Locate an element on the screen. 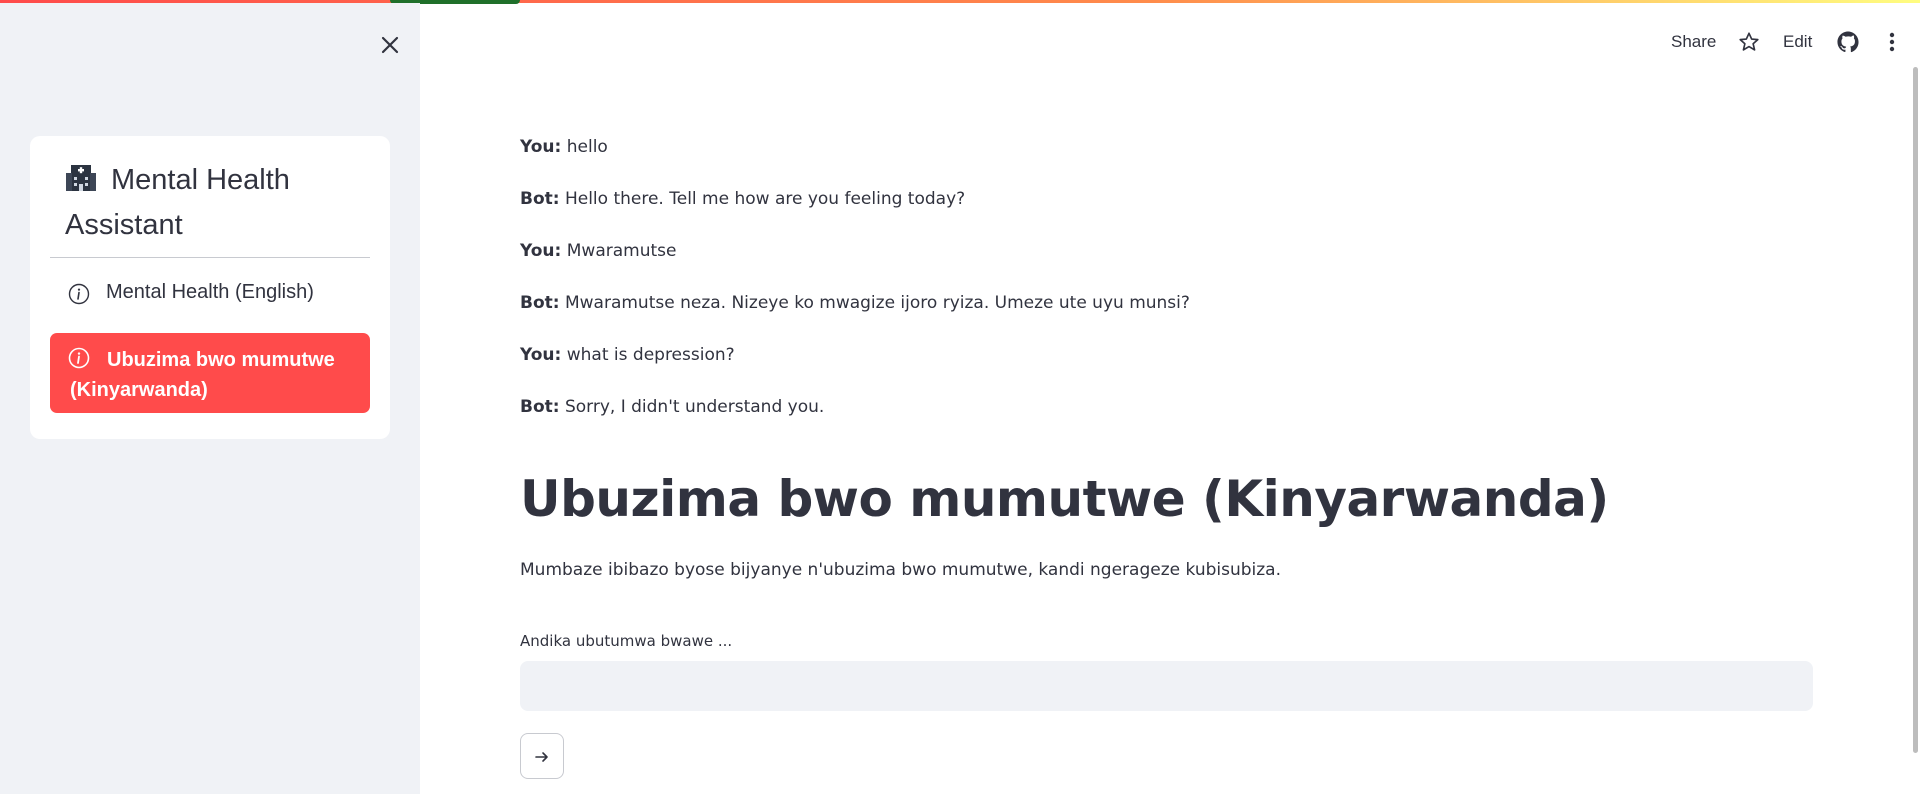  star-icon is located at coordinates (1749, 42).